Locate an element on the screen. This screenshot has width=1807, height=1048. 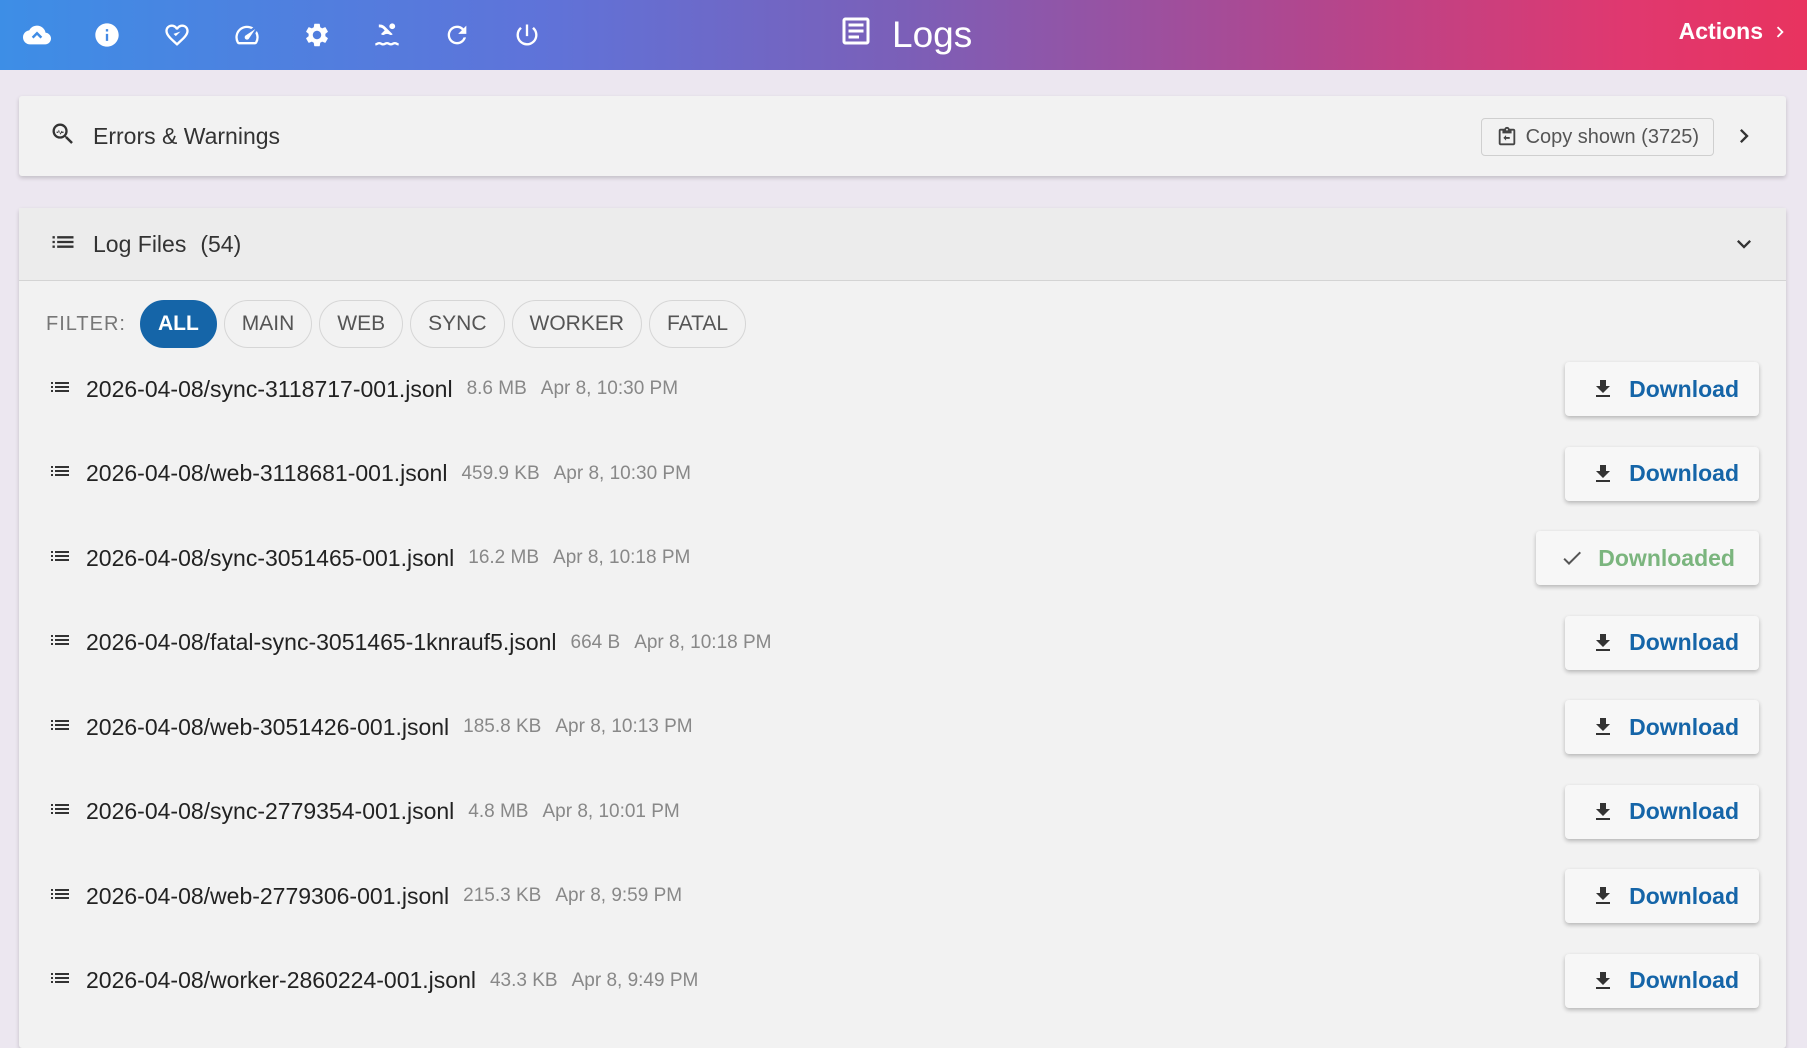
actions-label: Actions is located at coordinates (1720, 31).